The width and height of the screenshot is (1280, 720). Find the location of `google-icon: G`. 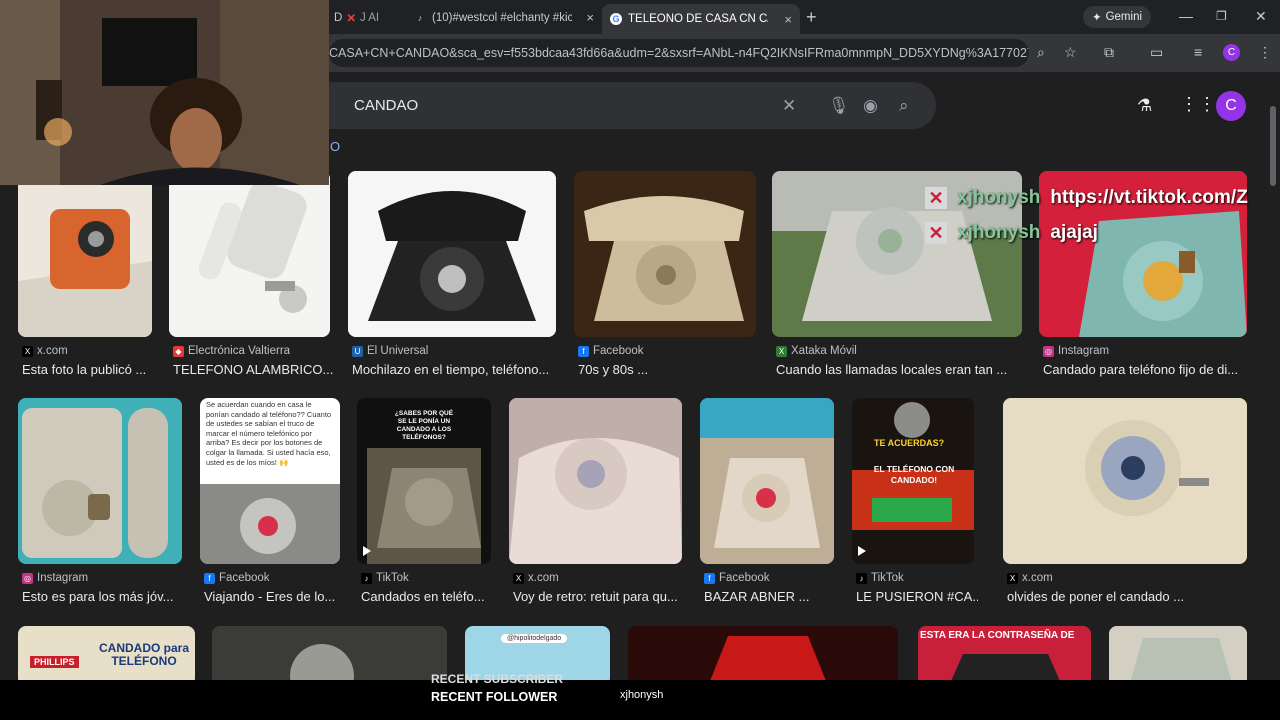

google-icon: G is located at coordinates (616, 19).